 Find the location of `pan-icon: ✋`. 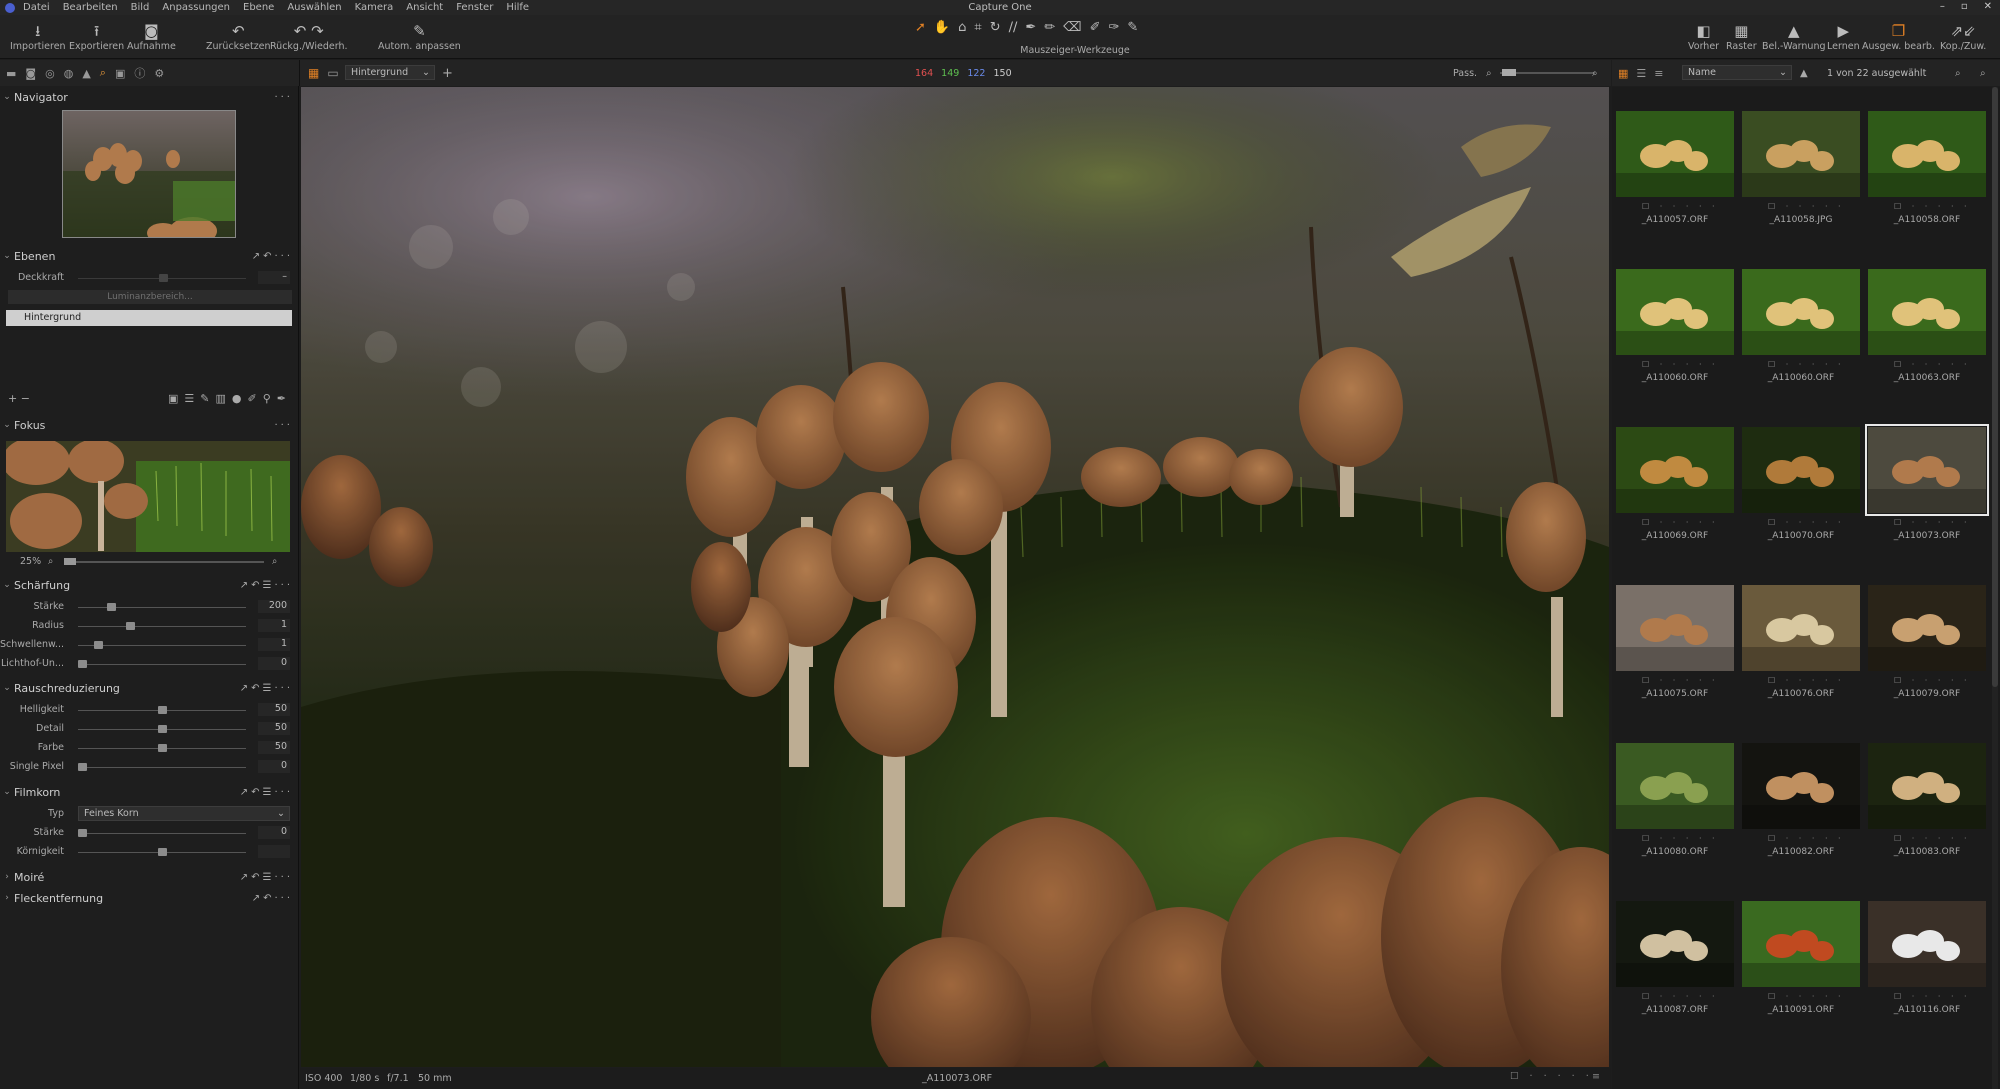

pan-icon: ✋ is located at coordinates (942, 27).